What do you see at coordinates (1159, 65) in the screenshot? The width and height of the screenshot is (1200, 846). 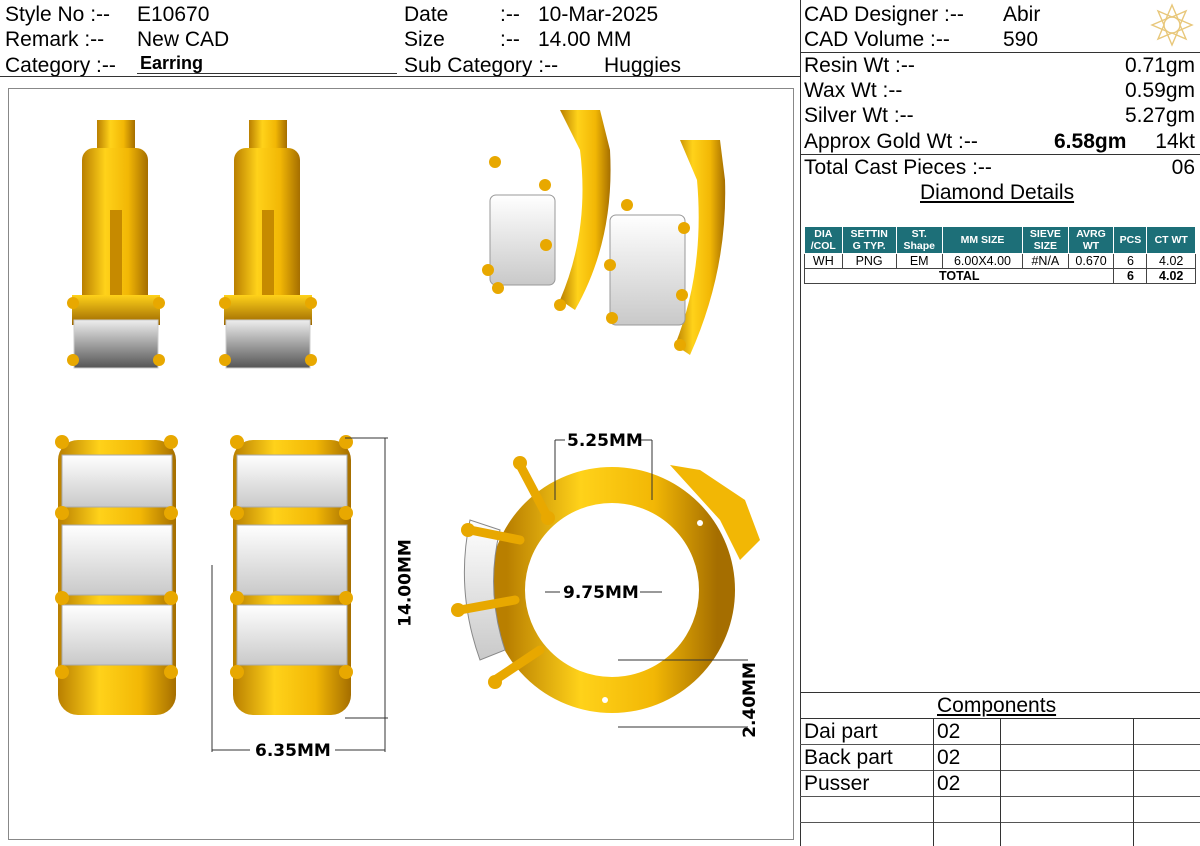 I see `resin-value: 0.71gm` at bounding box center [1159, 65].